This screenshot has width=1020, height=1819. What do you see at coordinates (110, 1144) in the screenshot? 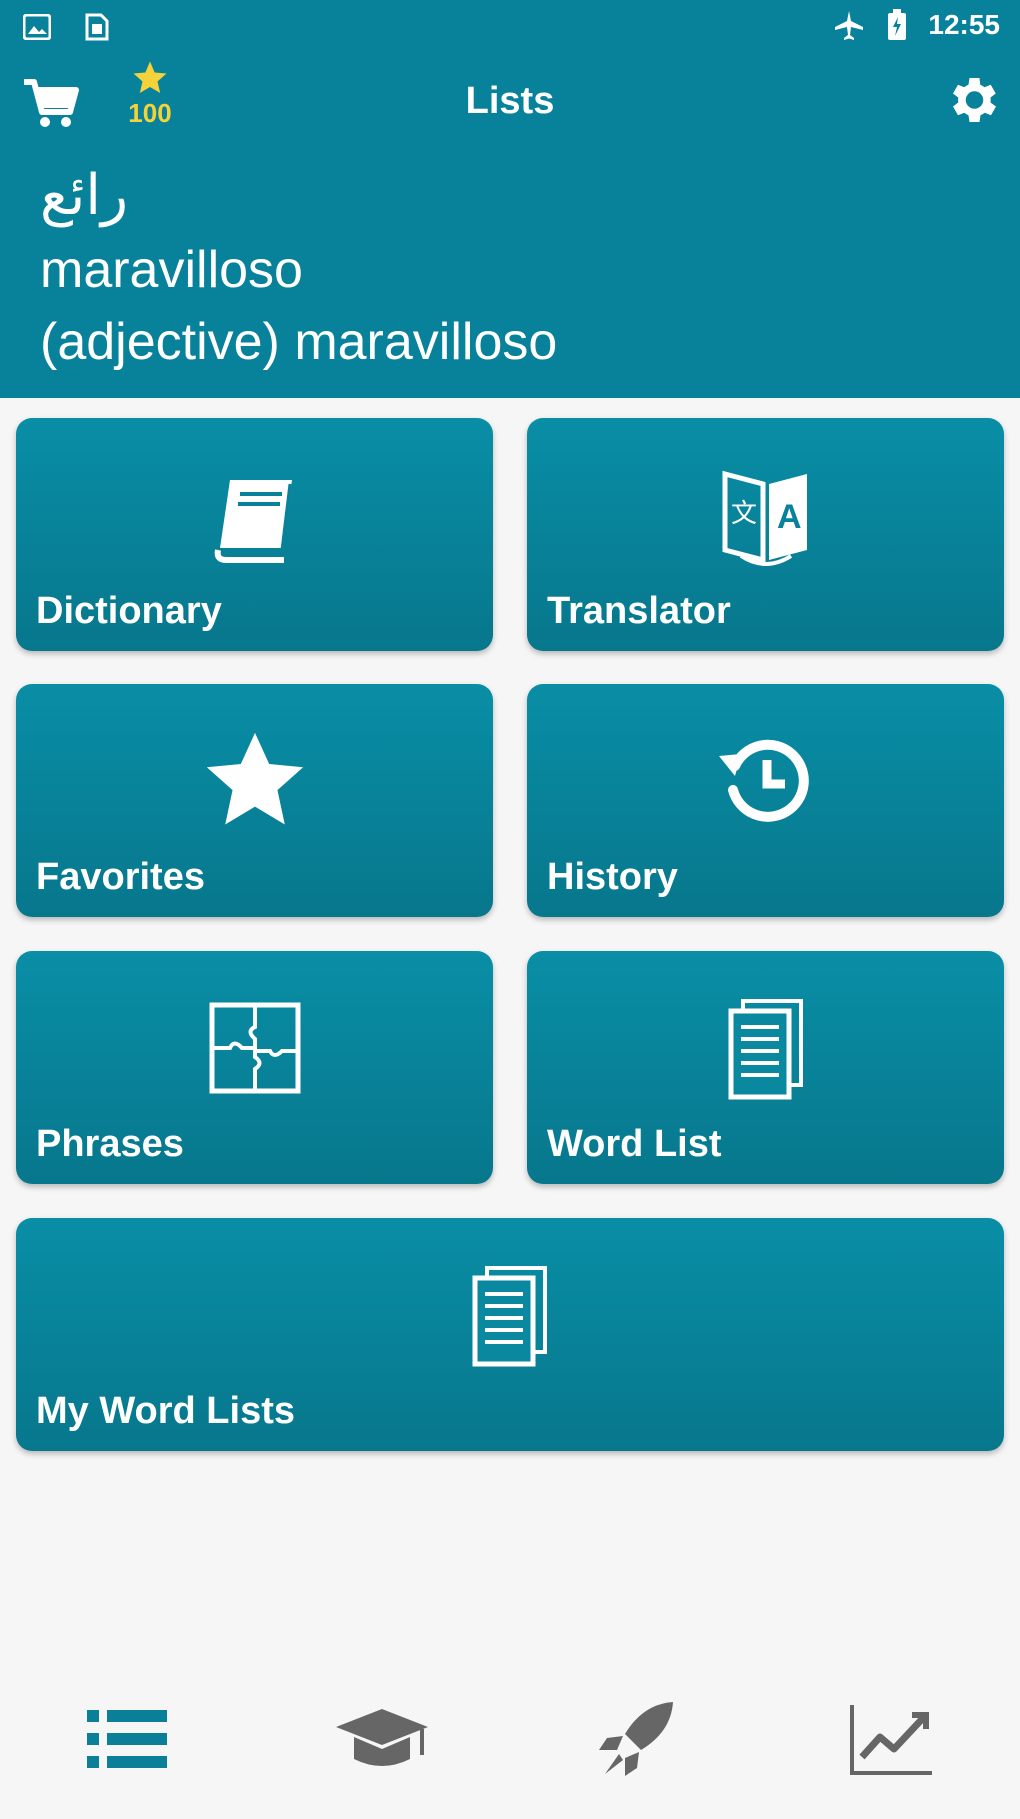
I see `tile-label: Phrases` at bounding box center [110, 1144].